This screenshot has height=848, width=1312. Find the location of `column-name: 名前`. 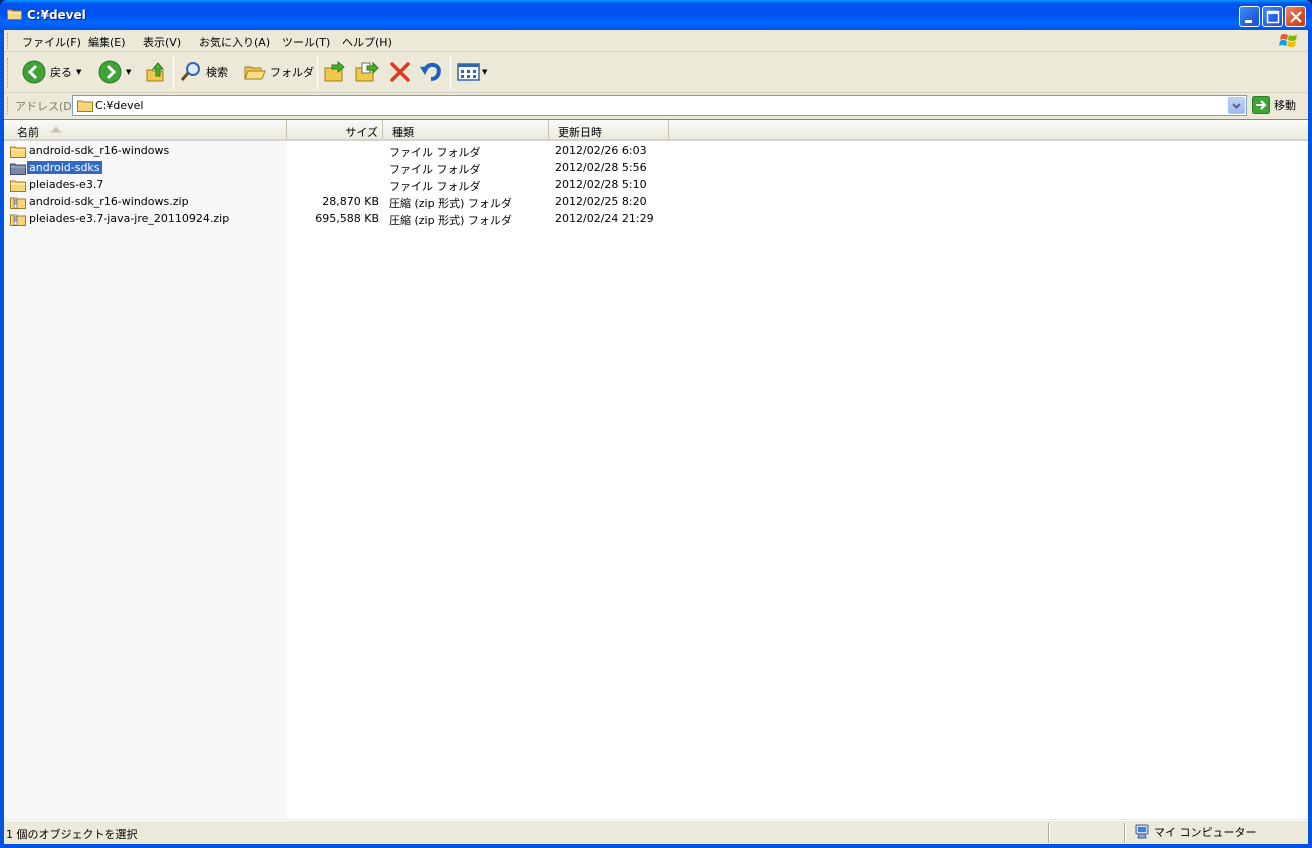

column-name: 名前 is located at coordinates (145, 129).